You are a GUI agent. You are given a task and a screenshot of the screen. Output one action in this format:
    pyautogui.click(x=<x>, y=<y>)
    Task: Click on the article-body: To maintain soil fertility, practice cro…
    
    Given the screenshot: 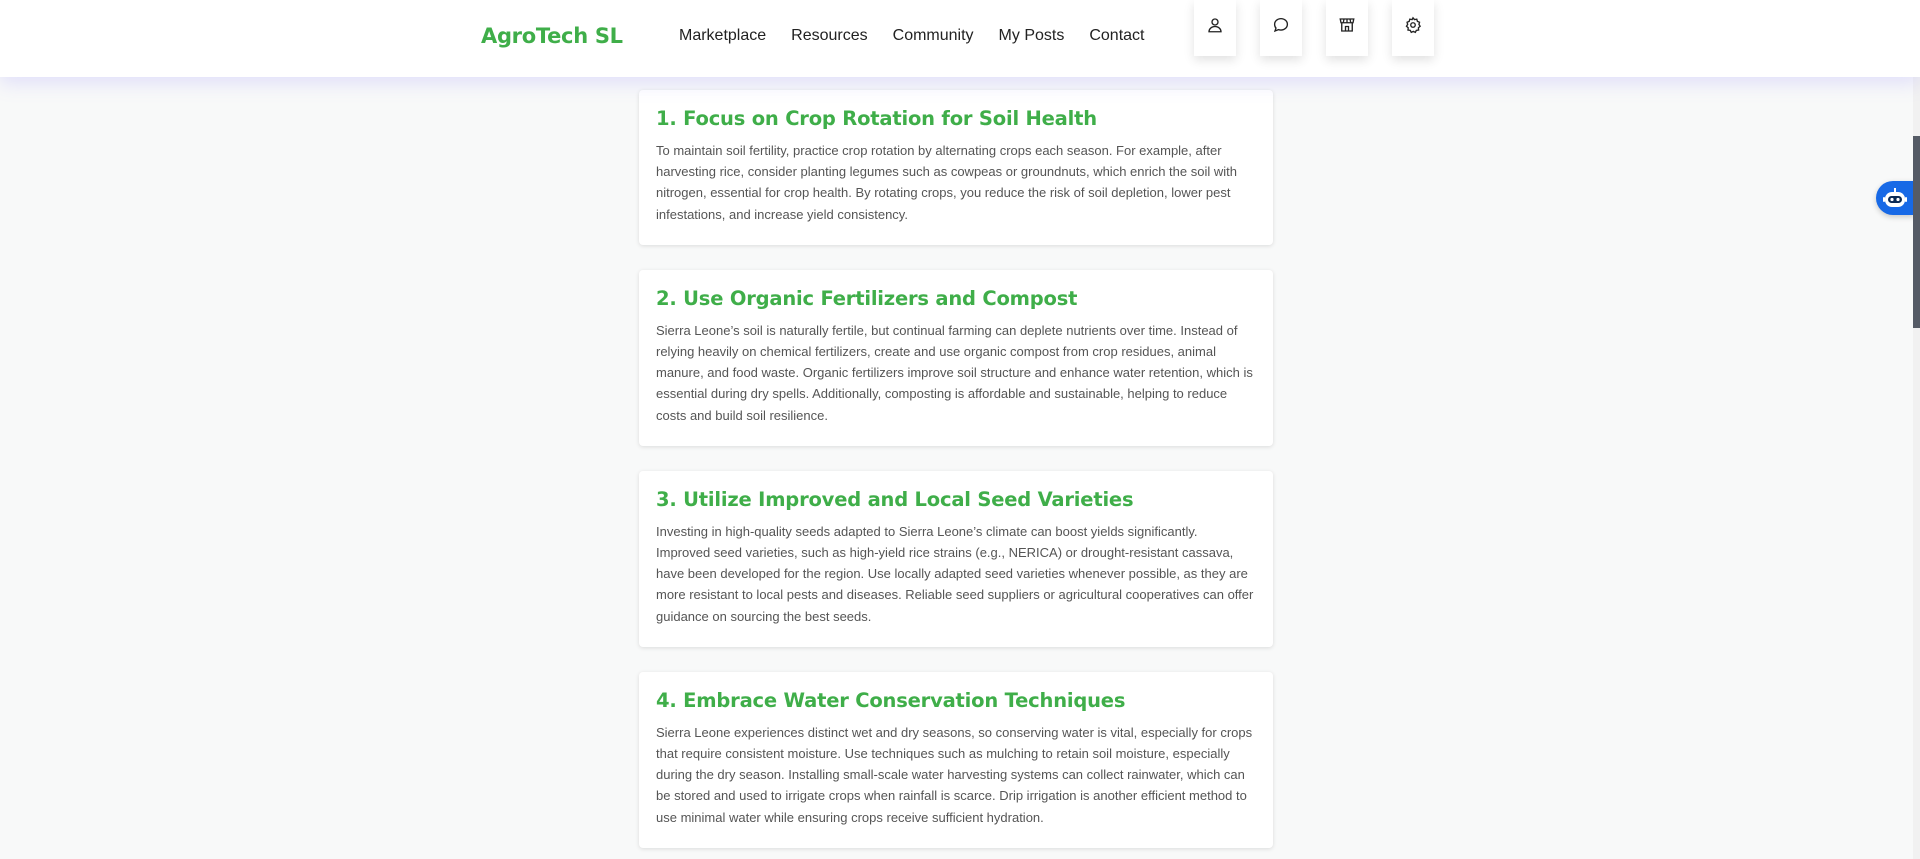 What is the action you would take?
    pyautogui.click(x=946, y=182)
    